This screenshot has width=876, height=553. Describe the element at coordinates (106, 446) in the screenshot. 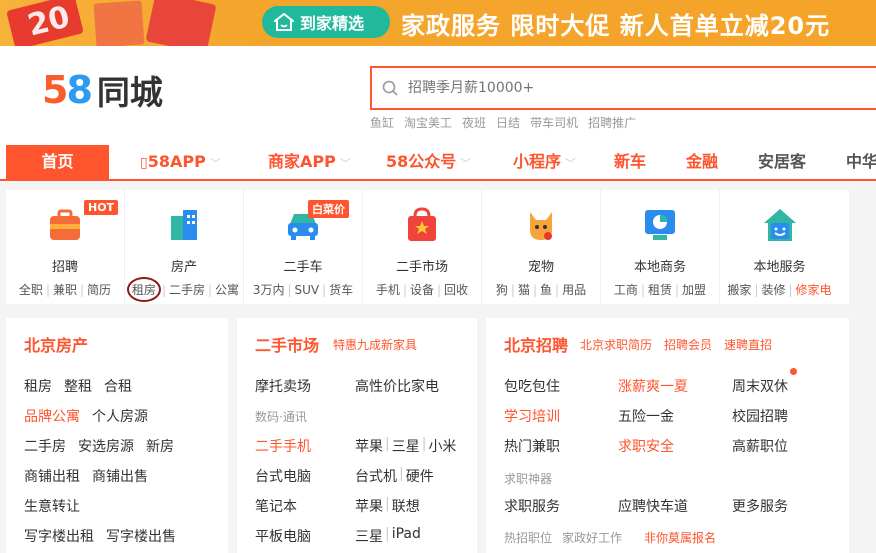

I see `panel-link: 安选房源` at that location.